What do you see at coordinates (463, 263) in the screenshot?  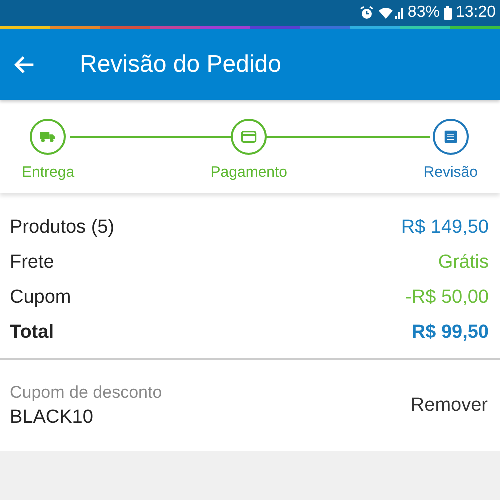 I see `summary-value: Grátis` at bounding box center [463, 263].